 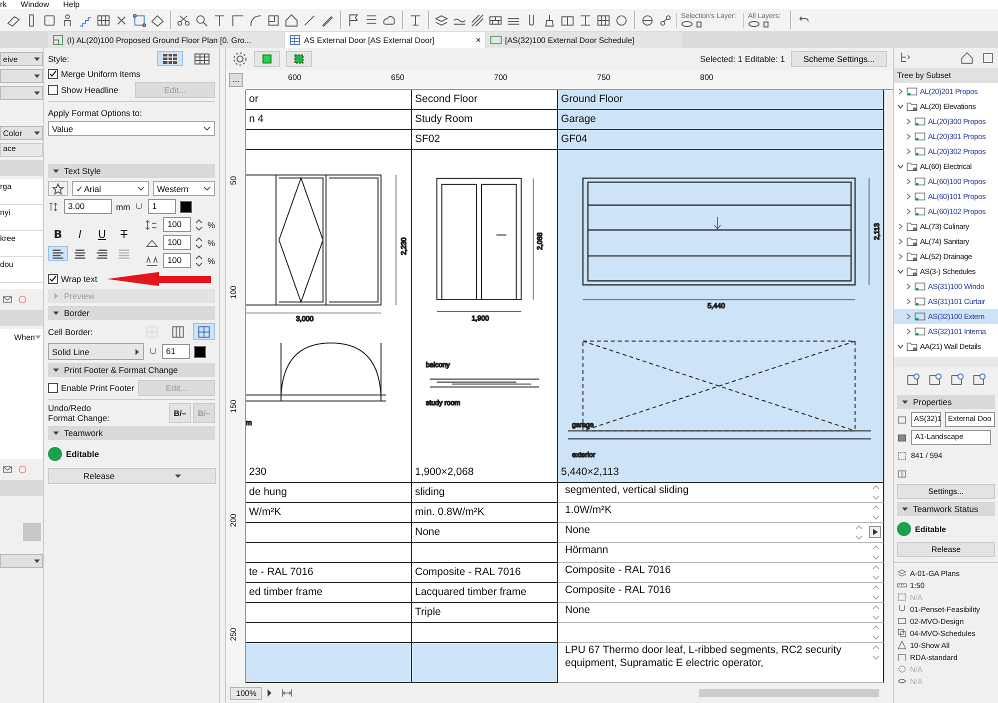 What do you see at coordinates (131, 370) in the screenshot?
I see `section-header: Print Footer & Format Change` at bounding box center [131, 370].